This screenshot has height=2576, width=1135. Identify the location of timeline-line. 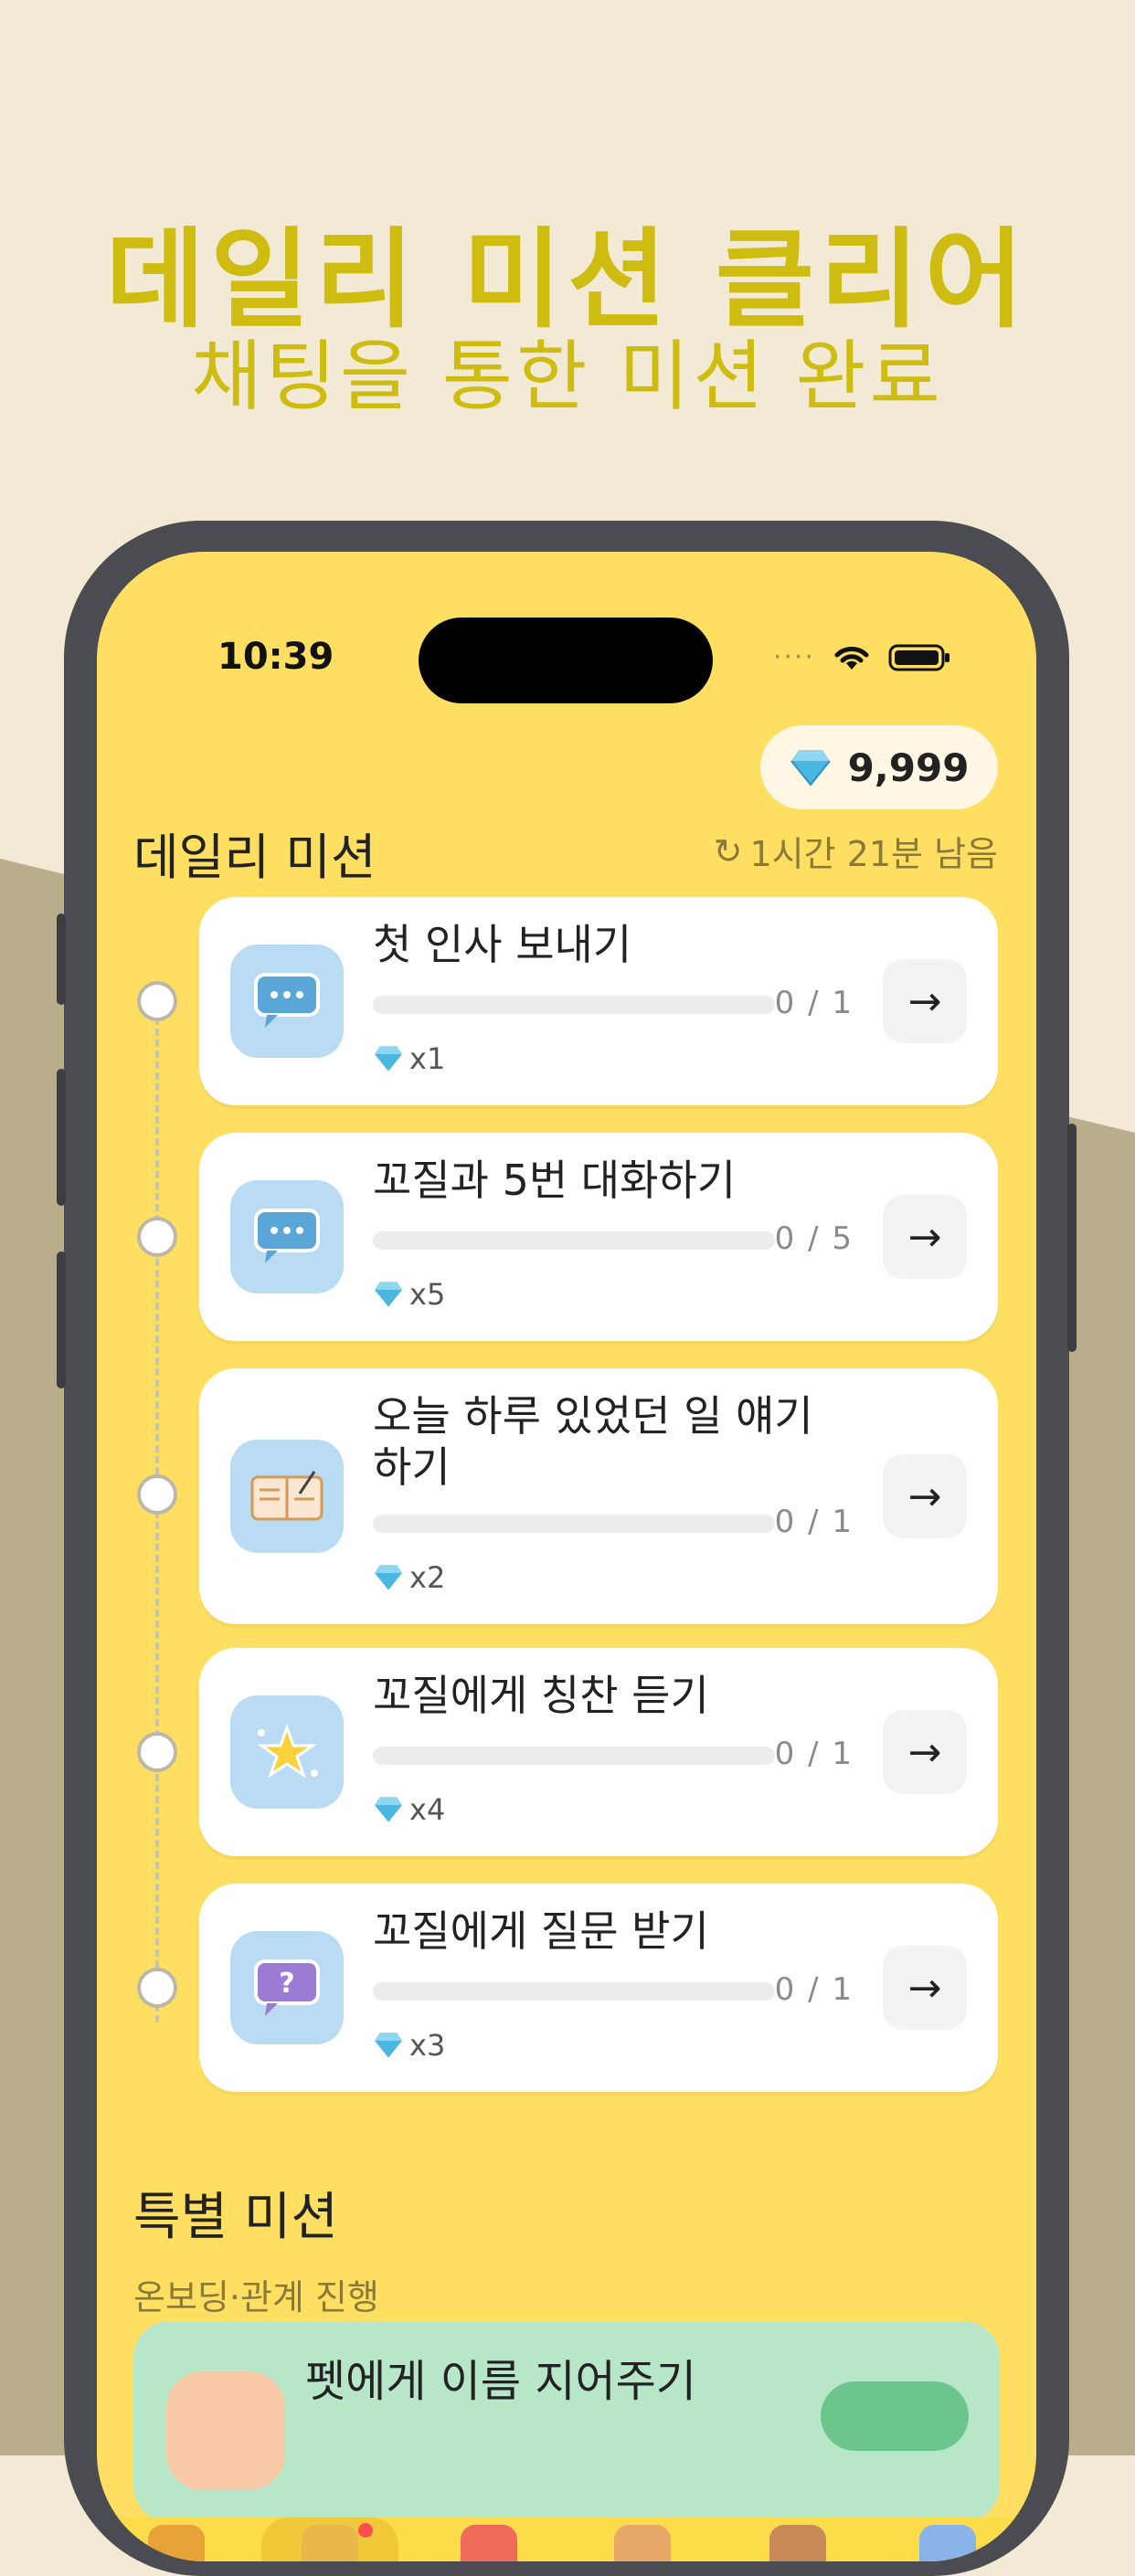
(157, 1520).